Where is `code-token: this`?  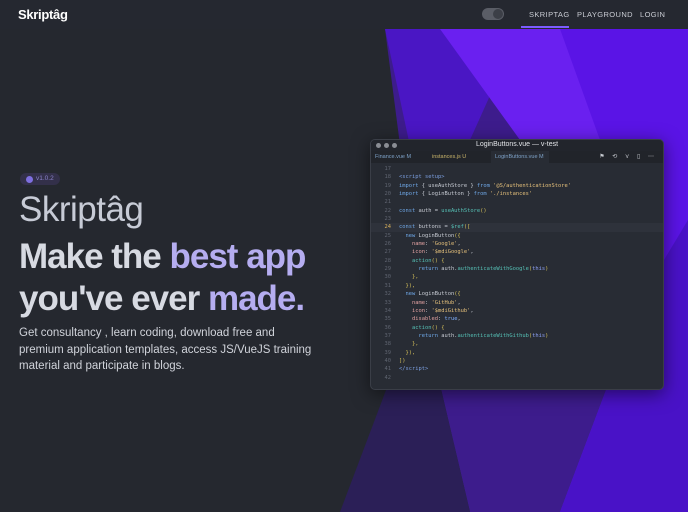
code-token: this is located at coordinates (539, 335).